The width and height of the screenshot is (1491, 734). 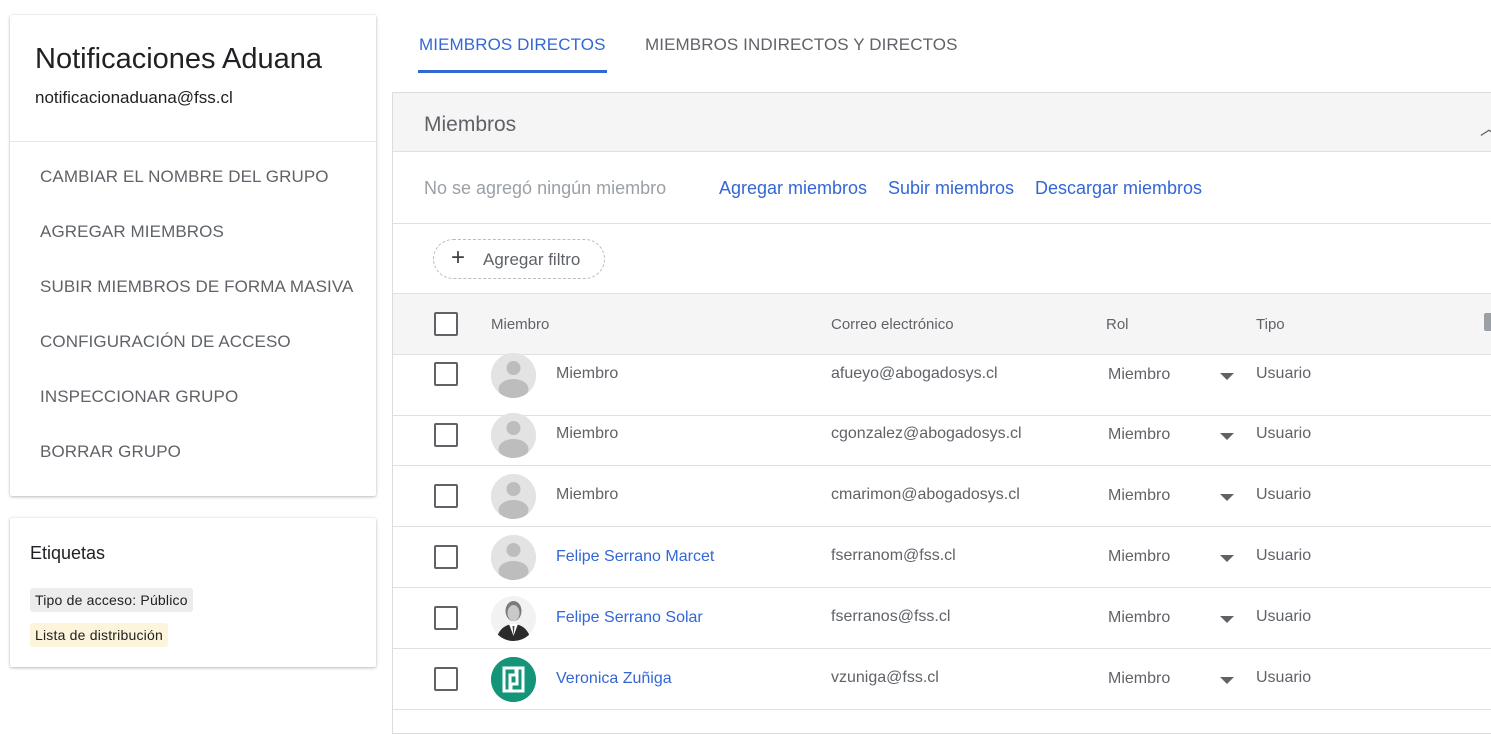 What do you see at coordinates (520, 324) in the screenshot?
I see `column-header-member: Miembro` at bounding box center [520, 324].